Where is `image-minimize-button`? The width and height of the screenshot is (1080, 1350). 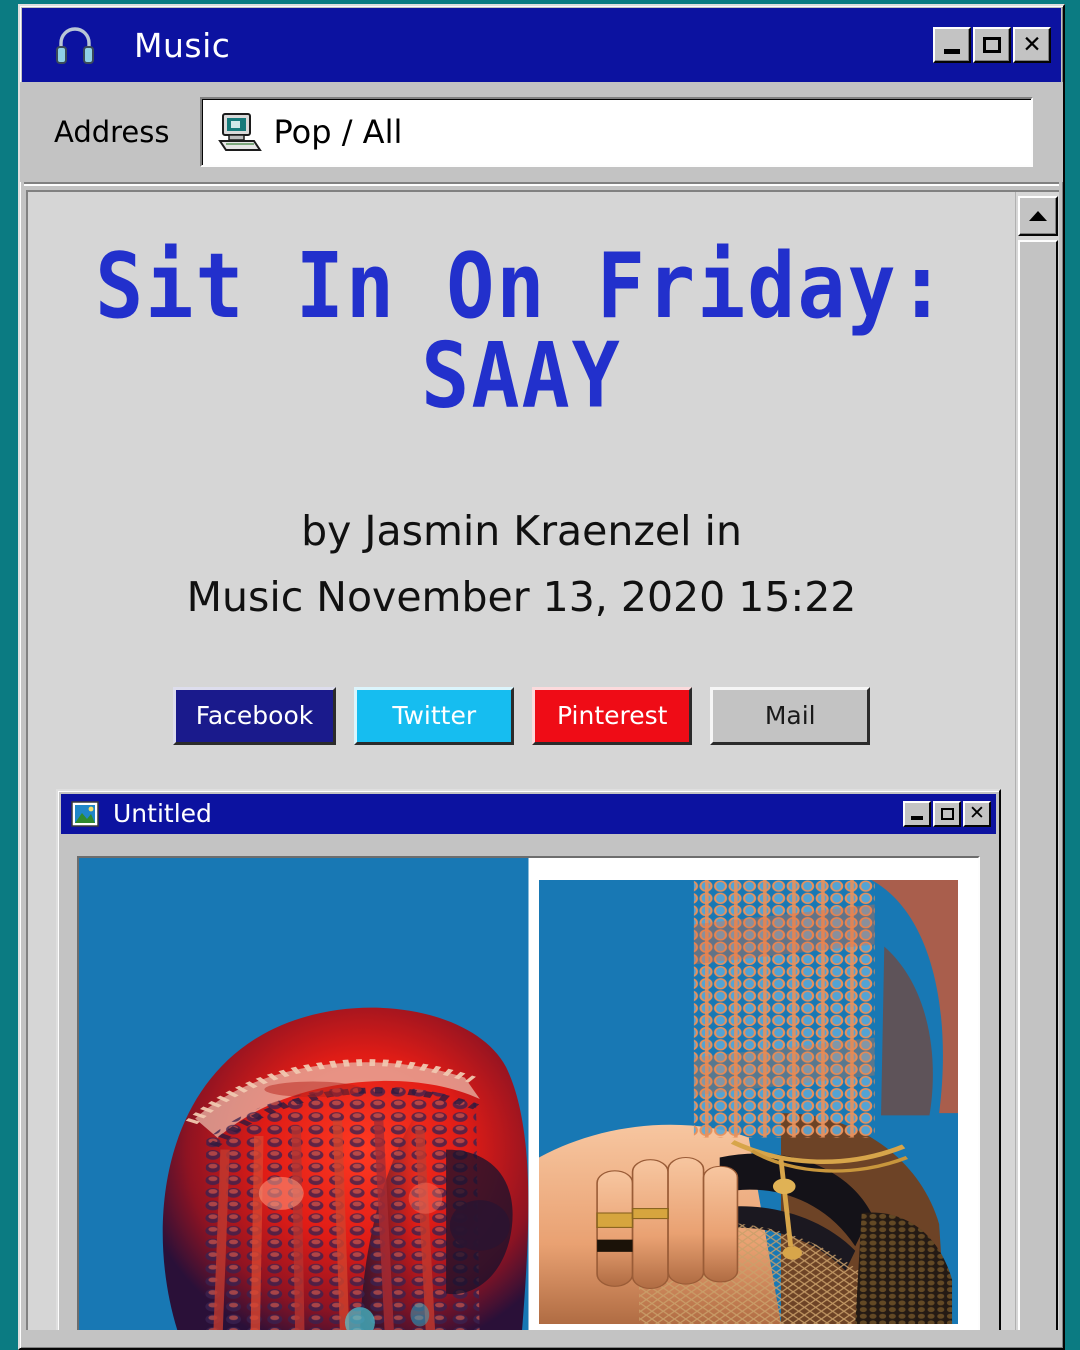 image-minimize-button is located at coordinates (917, 813).